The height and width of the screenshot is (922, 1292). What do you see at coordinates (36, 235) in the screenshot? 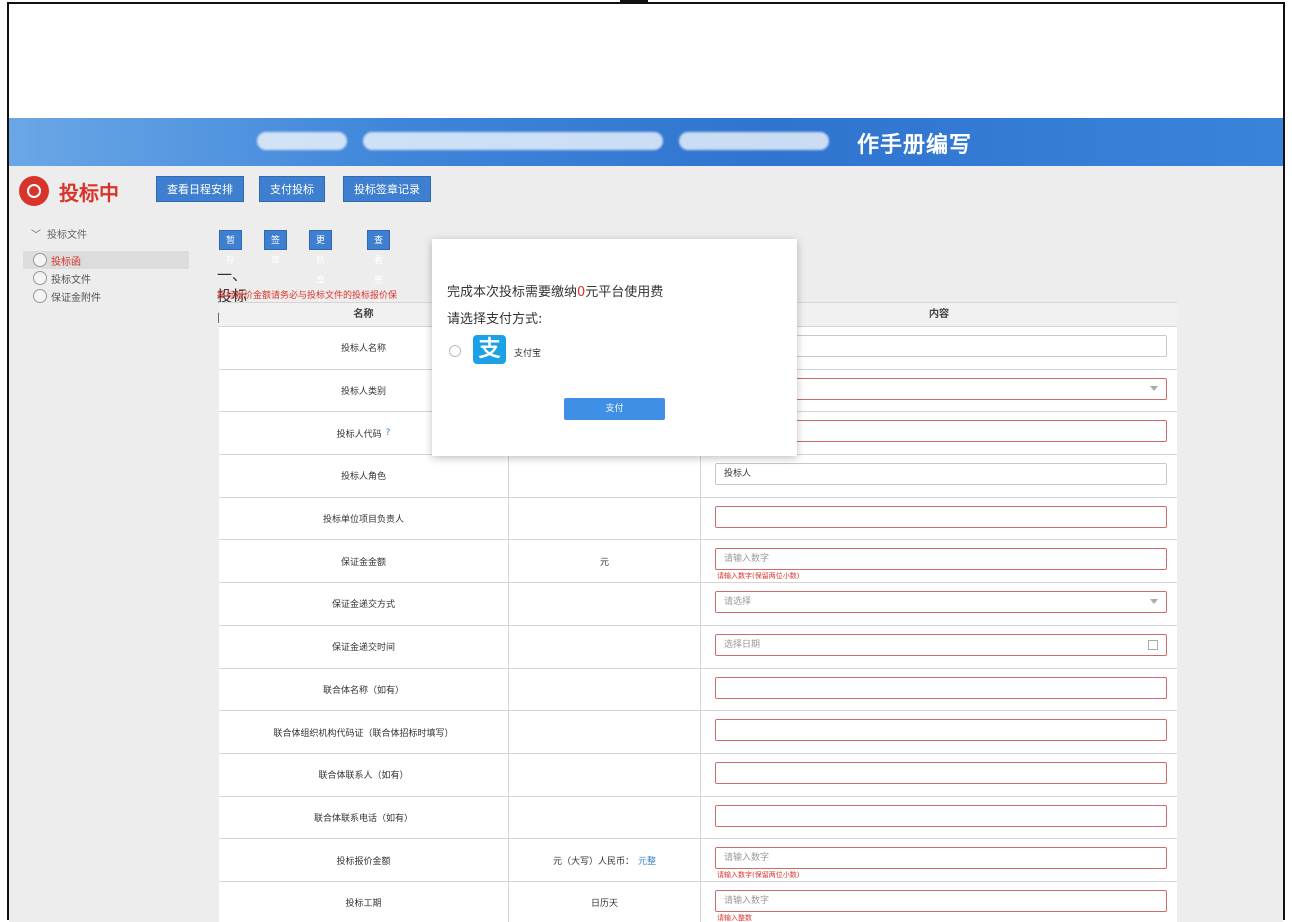
I see `chevron-down-icon: ﹀` at bounding box center [36, 235].